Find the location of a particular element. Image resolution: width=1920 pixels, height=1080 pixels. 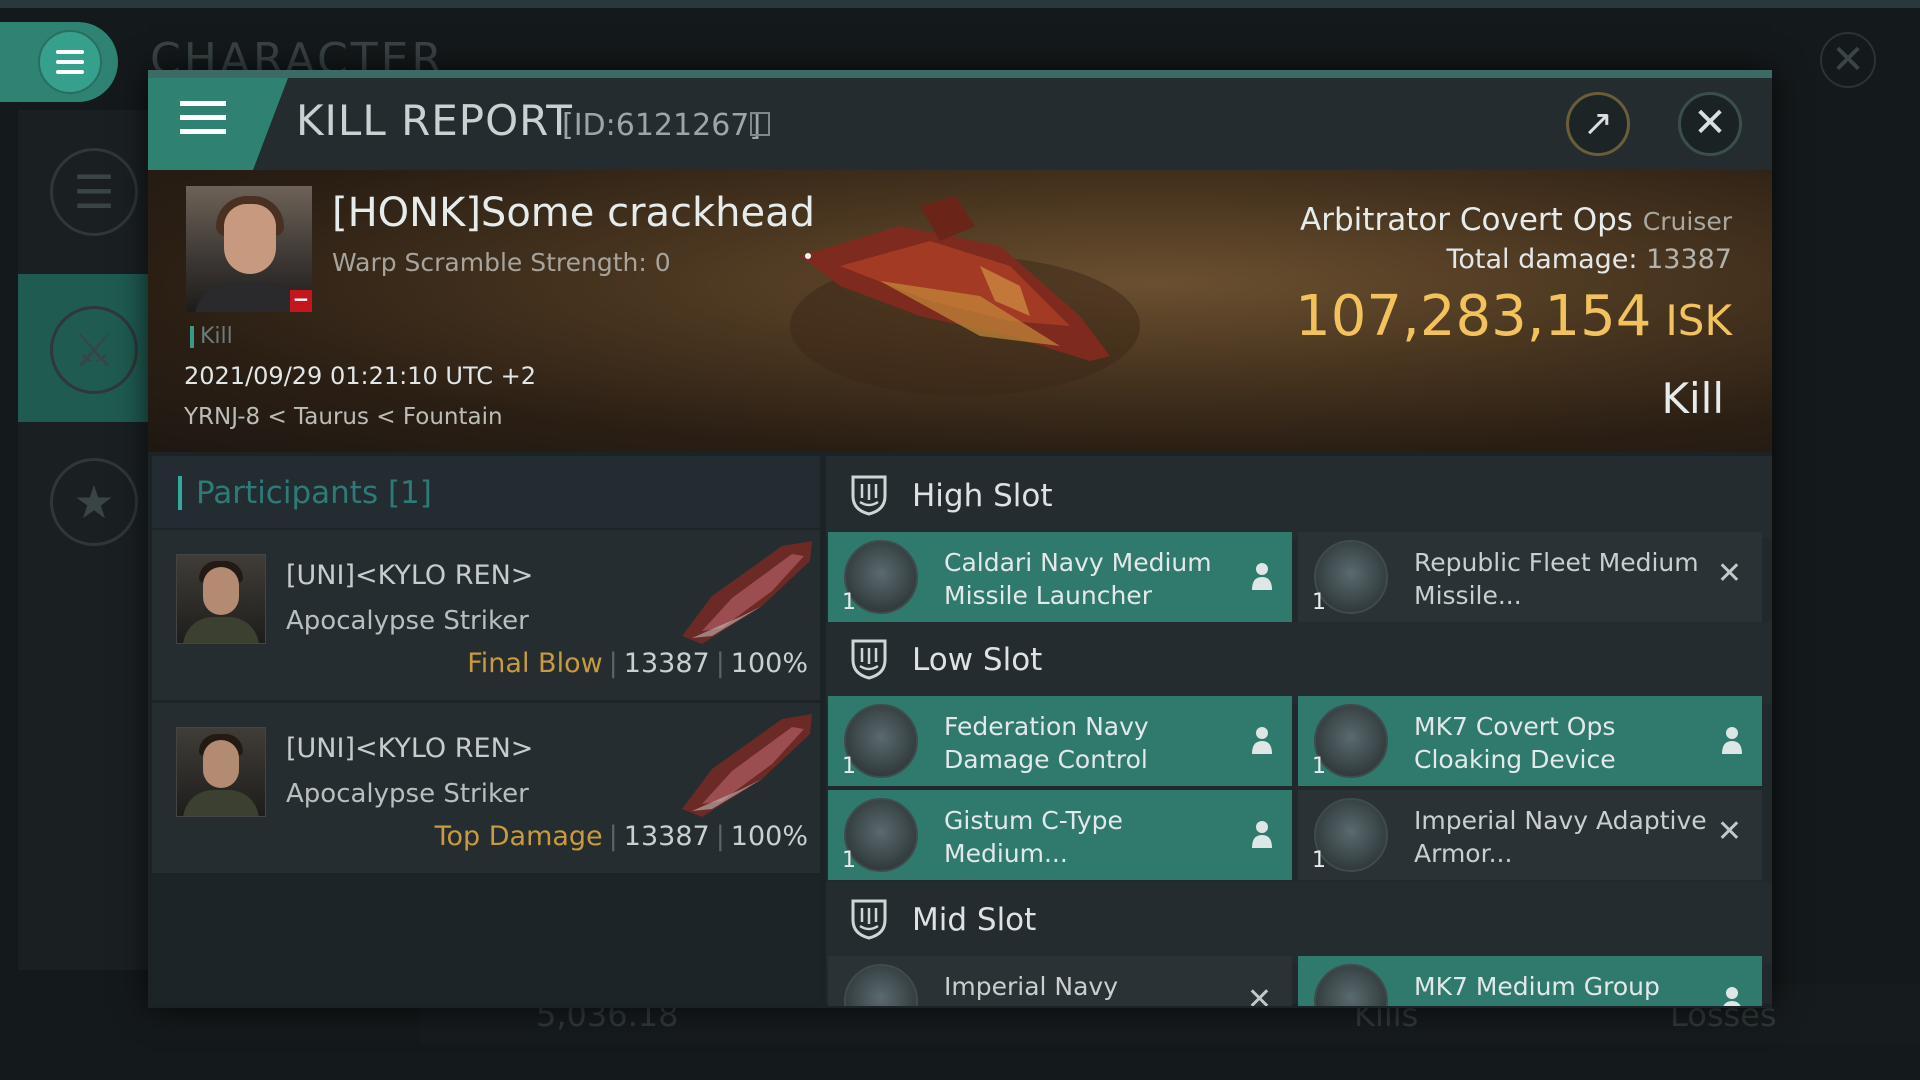

total-damage: Total damage: 13387 is located at coordinates (1589, 259).